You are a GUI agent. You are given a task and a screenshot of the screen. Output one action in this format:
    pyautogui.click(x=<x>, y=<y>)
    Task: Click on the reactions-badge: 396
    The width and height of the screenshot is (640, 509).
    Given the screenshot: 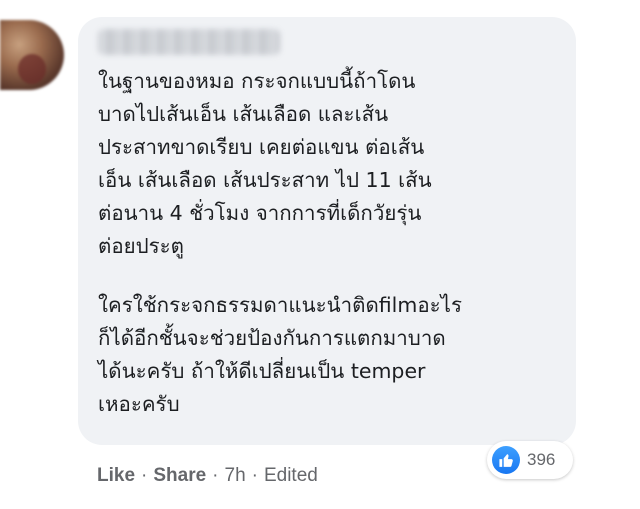 What is the action you would take?
    pyautogui.click(x=530, y=460)
    